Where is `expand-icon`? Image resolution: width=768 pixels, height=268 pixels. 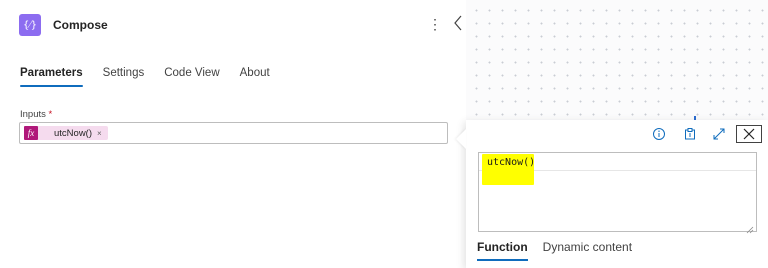
expand-icon is located at coordinates (719, 134).